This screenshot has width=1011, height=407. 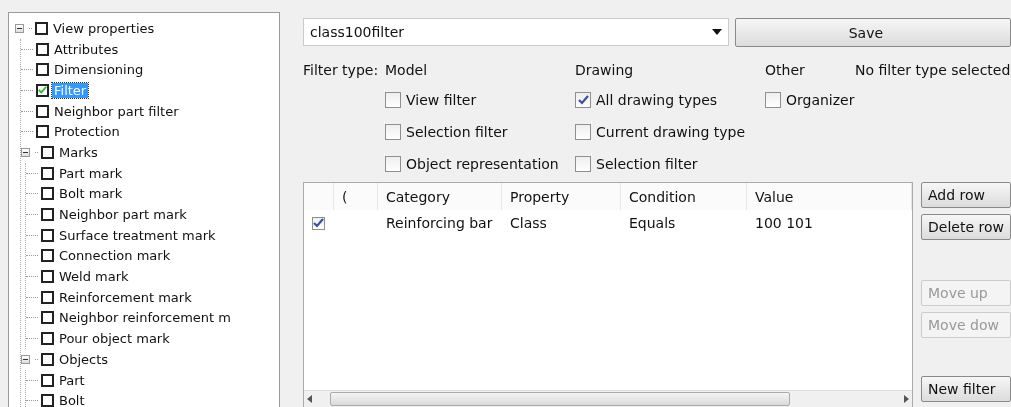 What do you see at coordinates (439, 223) in the screenshot?
I see `table-cell-text: Reinforcing bar` at bounding box center [439, 223].